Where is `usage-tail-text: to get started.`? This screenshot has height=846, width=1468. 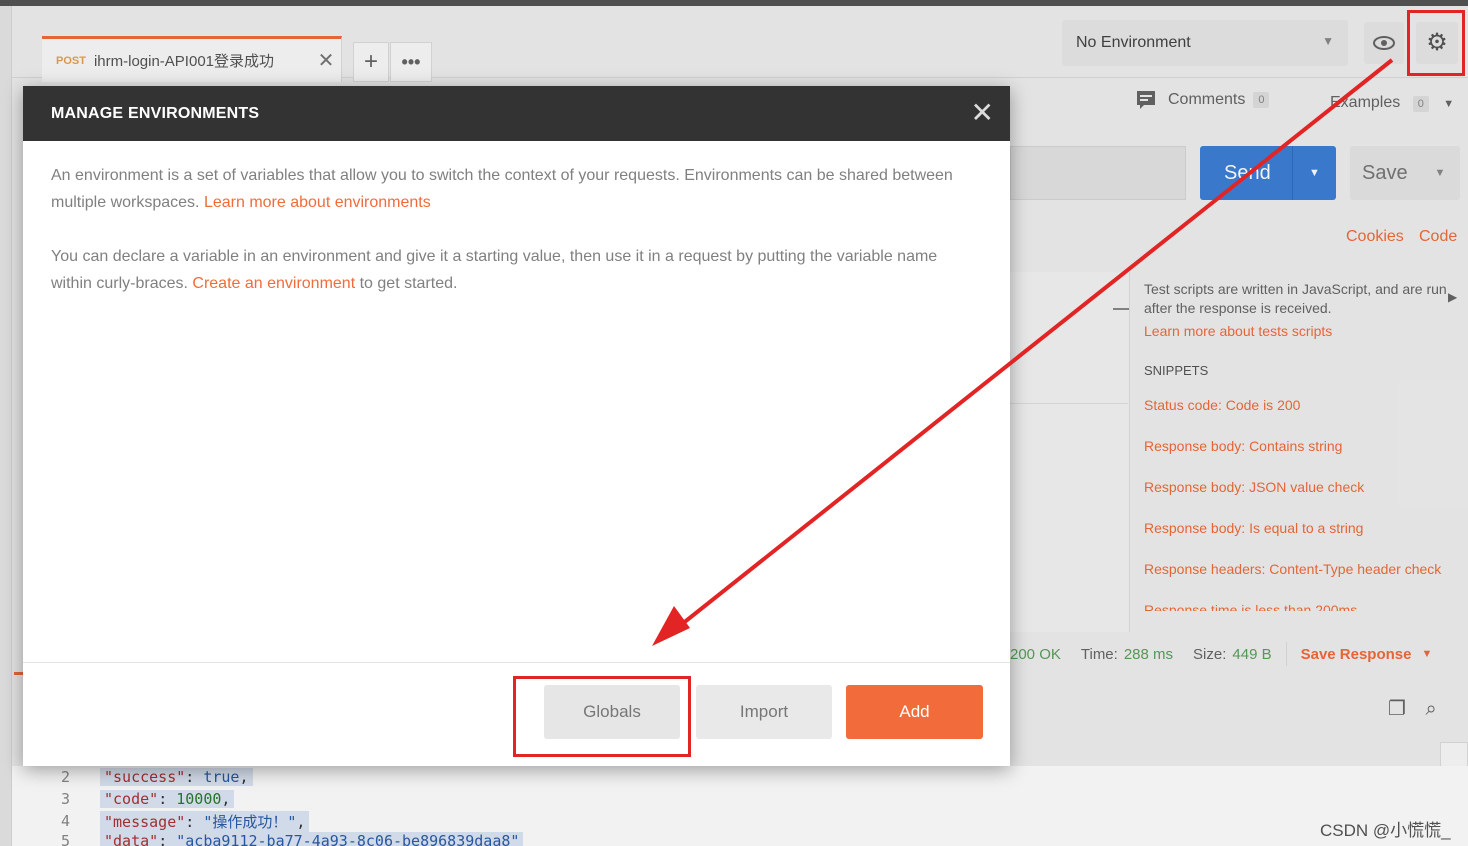
usage-tail-text: to get started. is located at coordinates (408, 283).